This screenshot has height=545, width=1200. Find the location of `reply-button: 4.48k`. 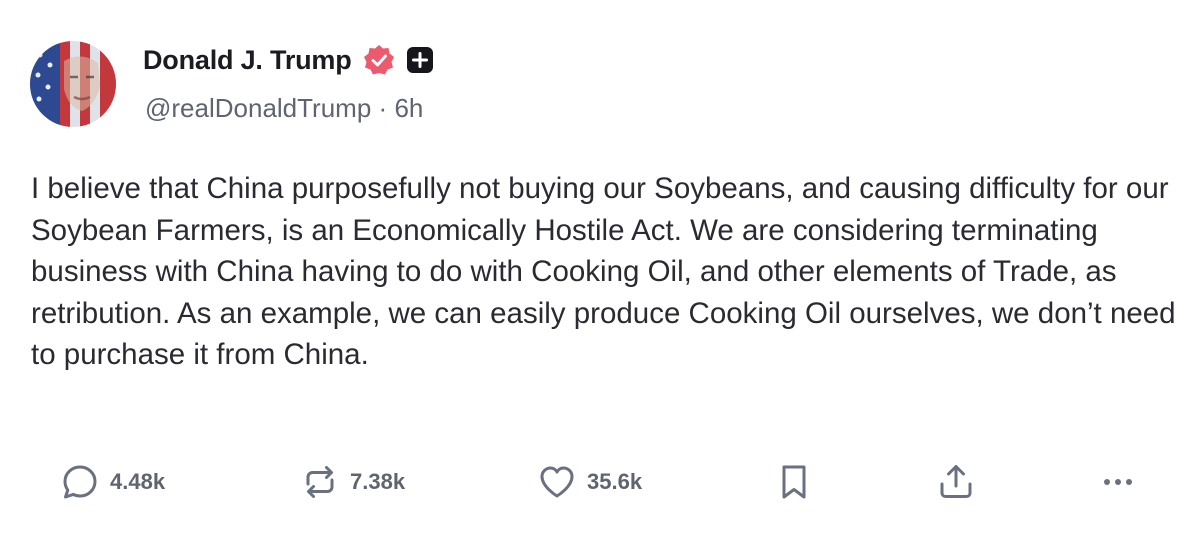

reply-button: 4.48k is located at coordinates (112, 482).